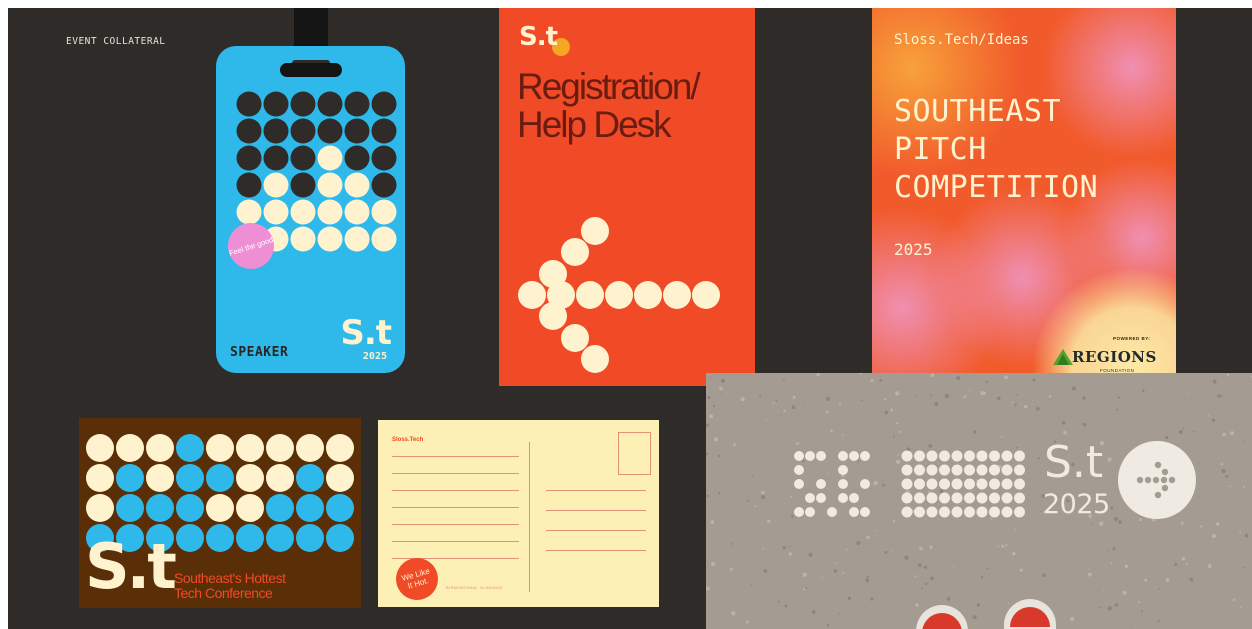  Describe the element at coordinates (223, 593) in the screenshot. I see `tagline-line2: Tech Conference` at that location.